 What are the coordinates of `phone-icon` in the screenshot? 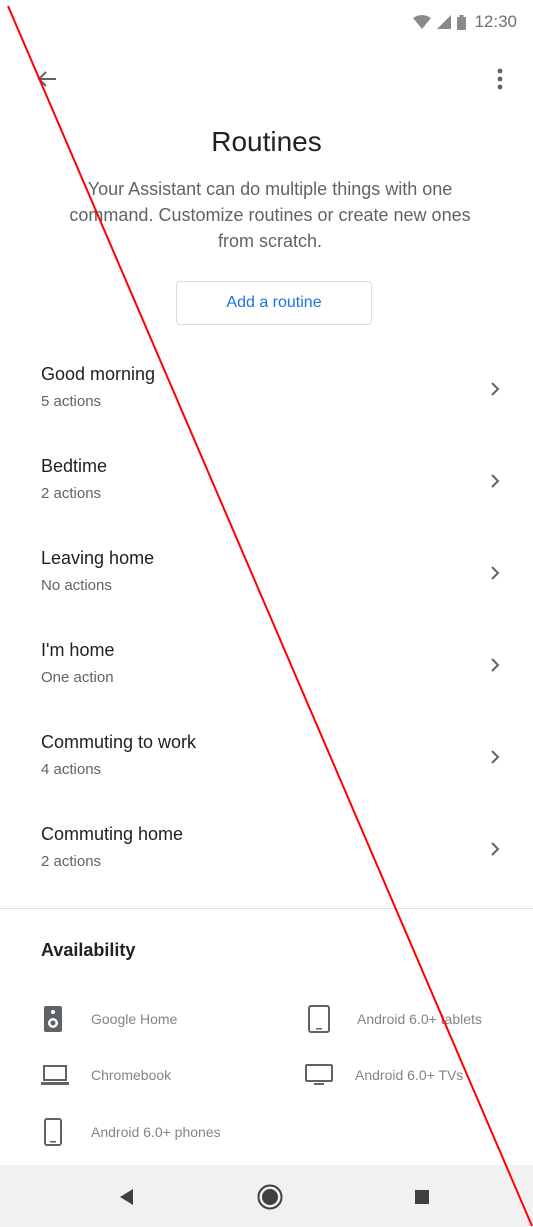 It's located at (53, 1132).